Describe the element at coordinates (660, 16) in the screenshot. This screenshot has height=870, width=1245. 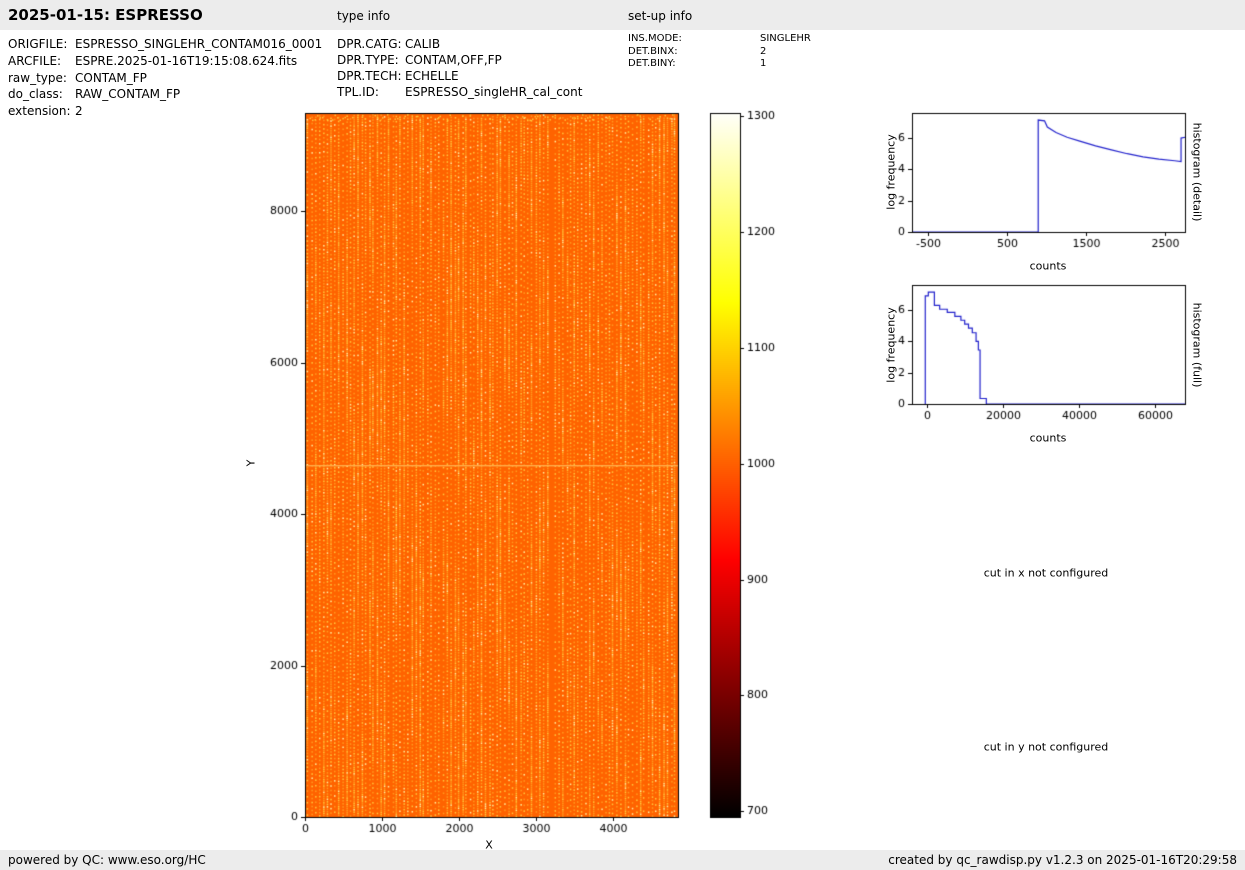
I see `setup-info-heading: set-up info` at that location.